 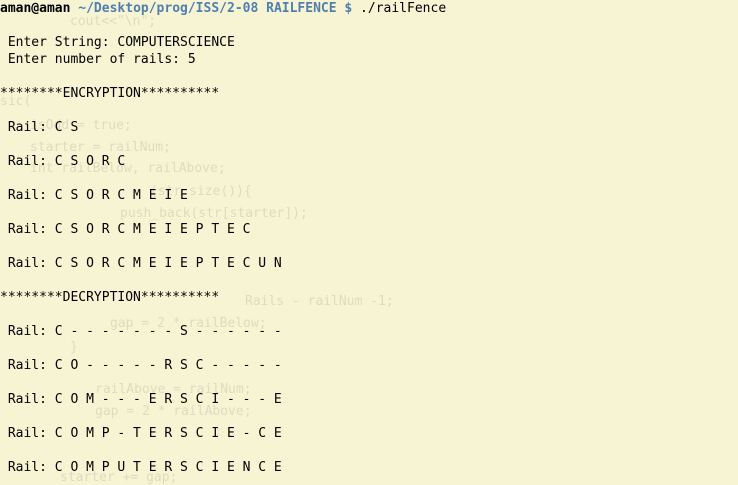 What do you see at coordinates (94, 195) in the screenshot?
I see `encryption-rail-line: Rail: C S O R C M E I E` at bounding box center [94, 195].